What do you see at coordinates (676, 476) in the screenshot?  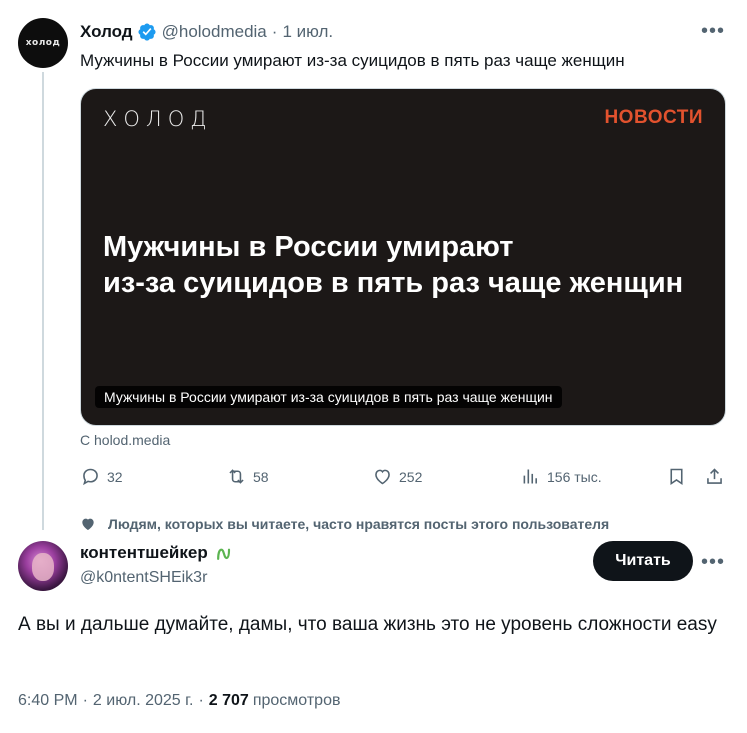 I see `bookmark-icon` at bounding box center [676, 476].